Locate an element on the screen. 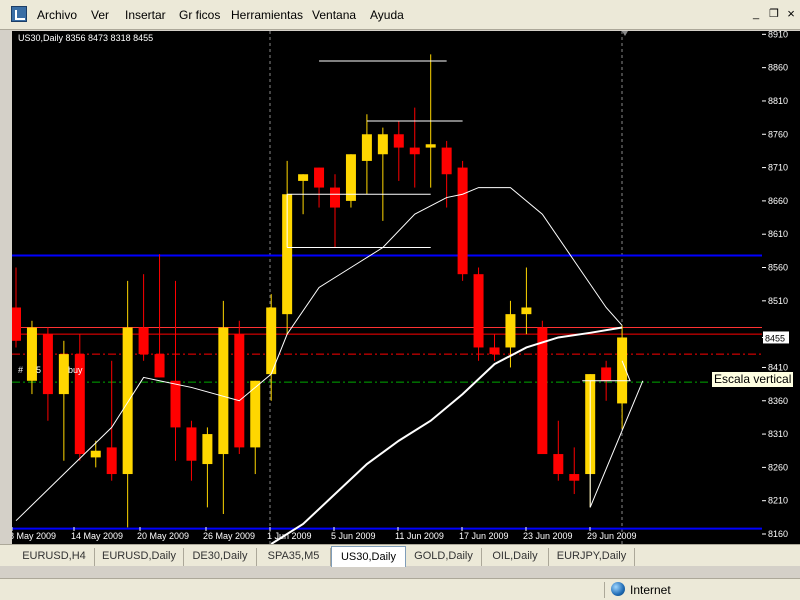 The image size is (800, 600). tab-spa35-m5: SPA35,M5 is located at coordinates (294, 557).